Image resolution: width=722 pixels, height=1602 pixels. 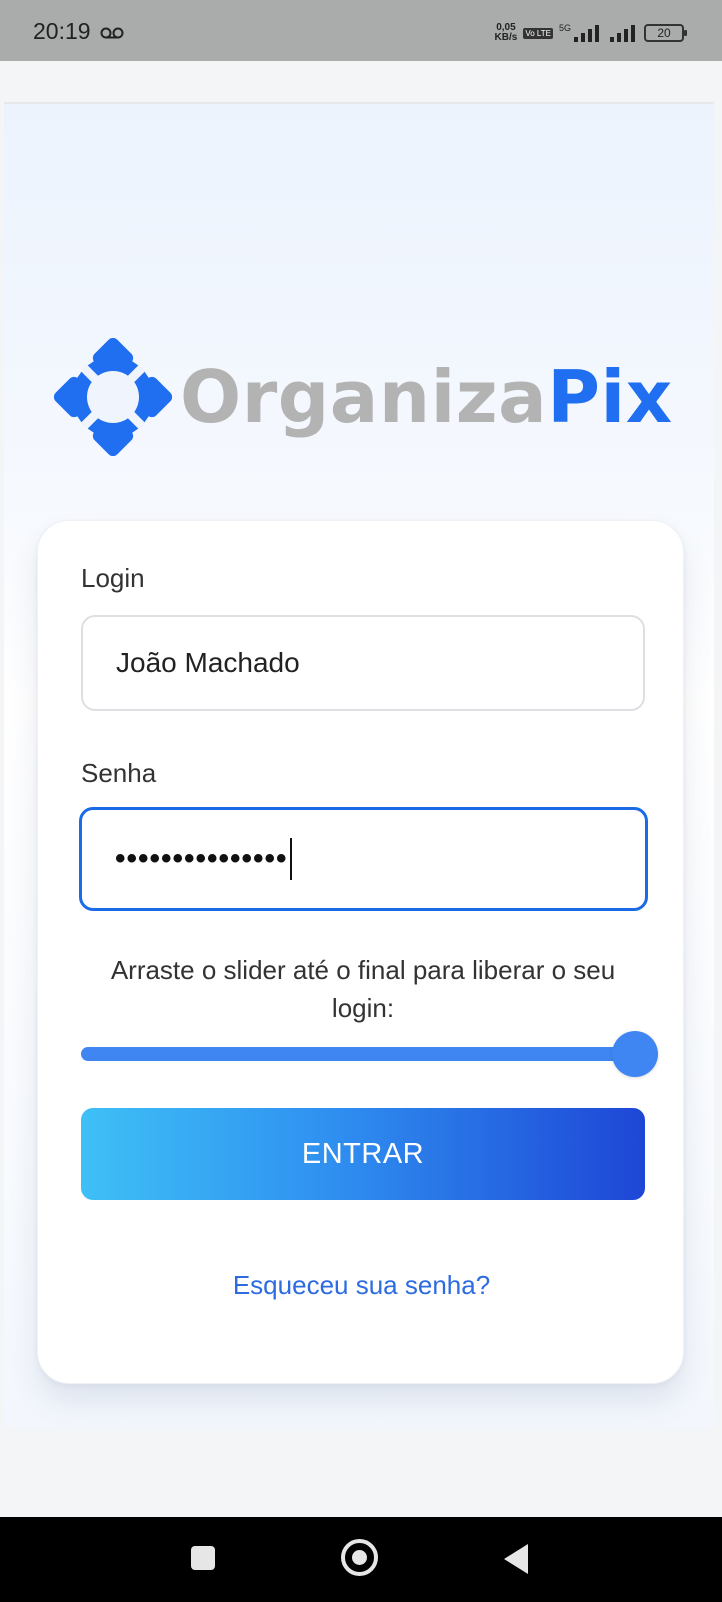 I want to click on login-label: Login, so click(x=113, y=578).